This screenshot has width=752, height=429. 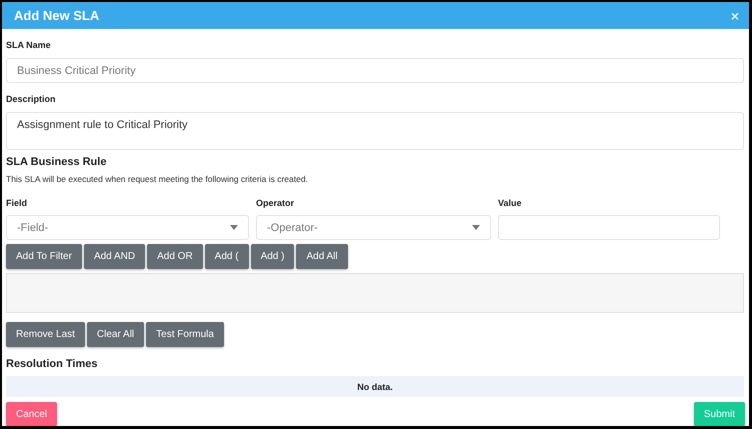 What do you see at coordinates (375, 386) in the screenshot?
I see `empty-table-message: No data.` at bounding box center [375, 386].